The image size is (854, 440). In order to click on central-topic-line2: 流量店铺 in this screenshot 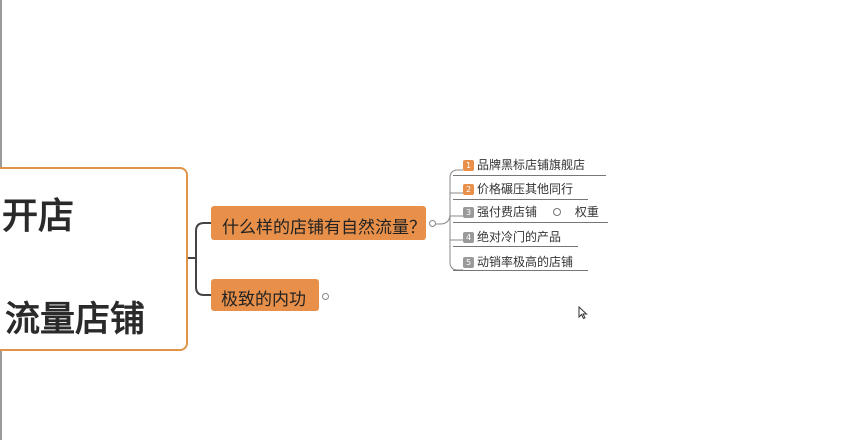, I will do `click(75, 320)`.